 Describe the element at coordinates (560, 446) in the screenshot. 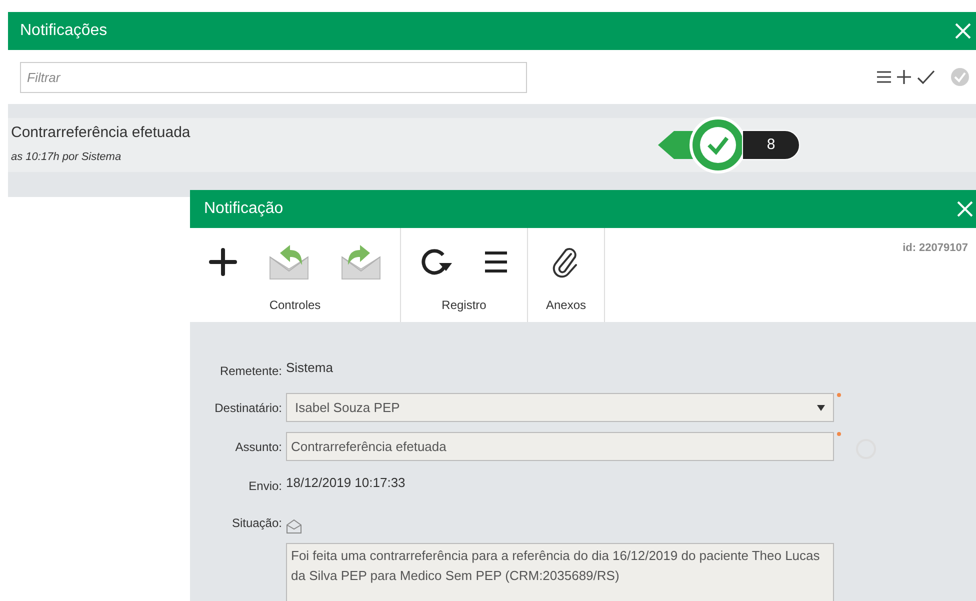

I see `subject-field: Contrarreferência efetuada` at that location.